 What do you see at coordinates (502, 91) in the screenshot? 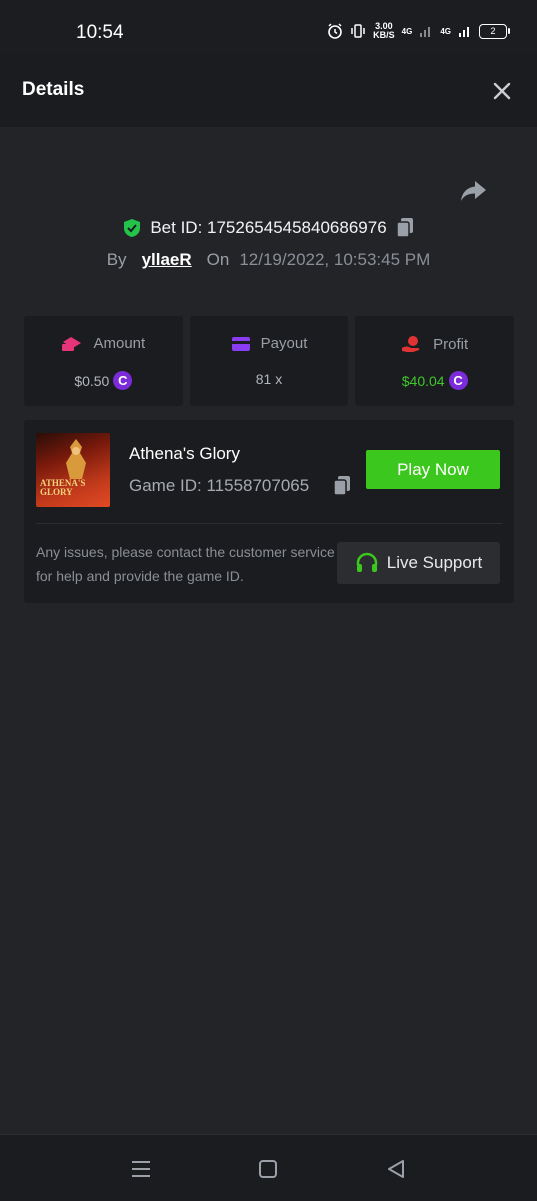
I see `close-icon` at bounding box center [502, 91].